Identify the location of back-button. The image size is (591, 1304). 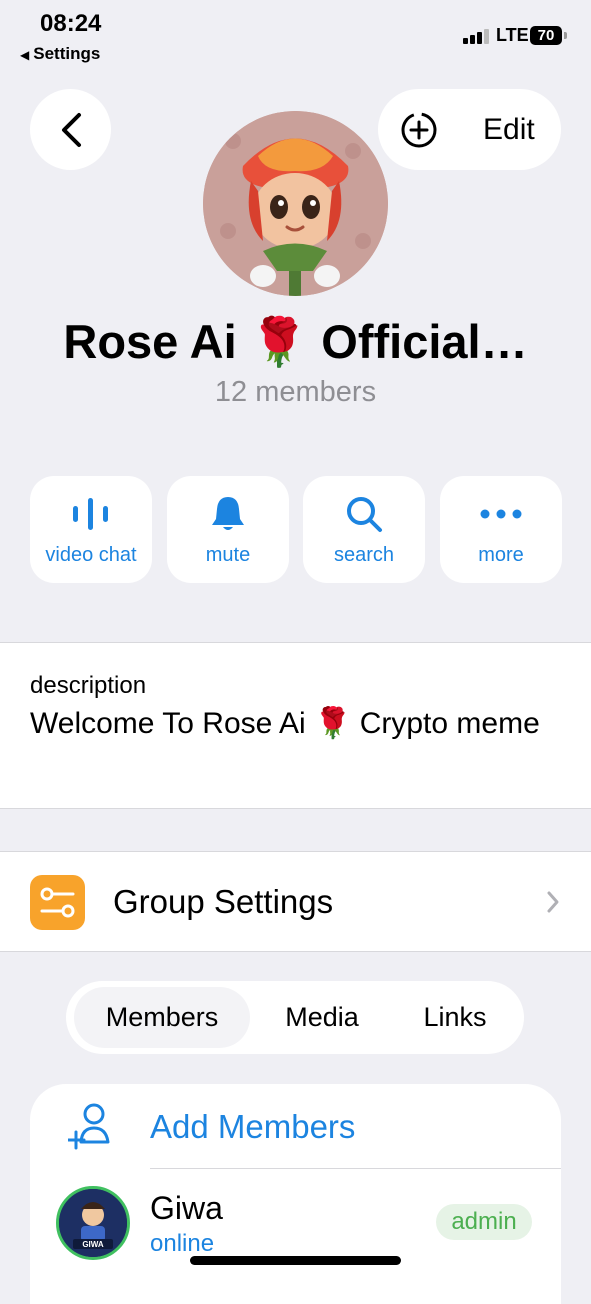
(70, 129).